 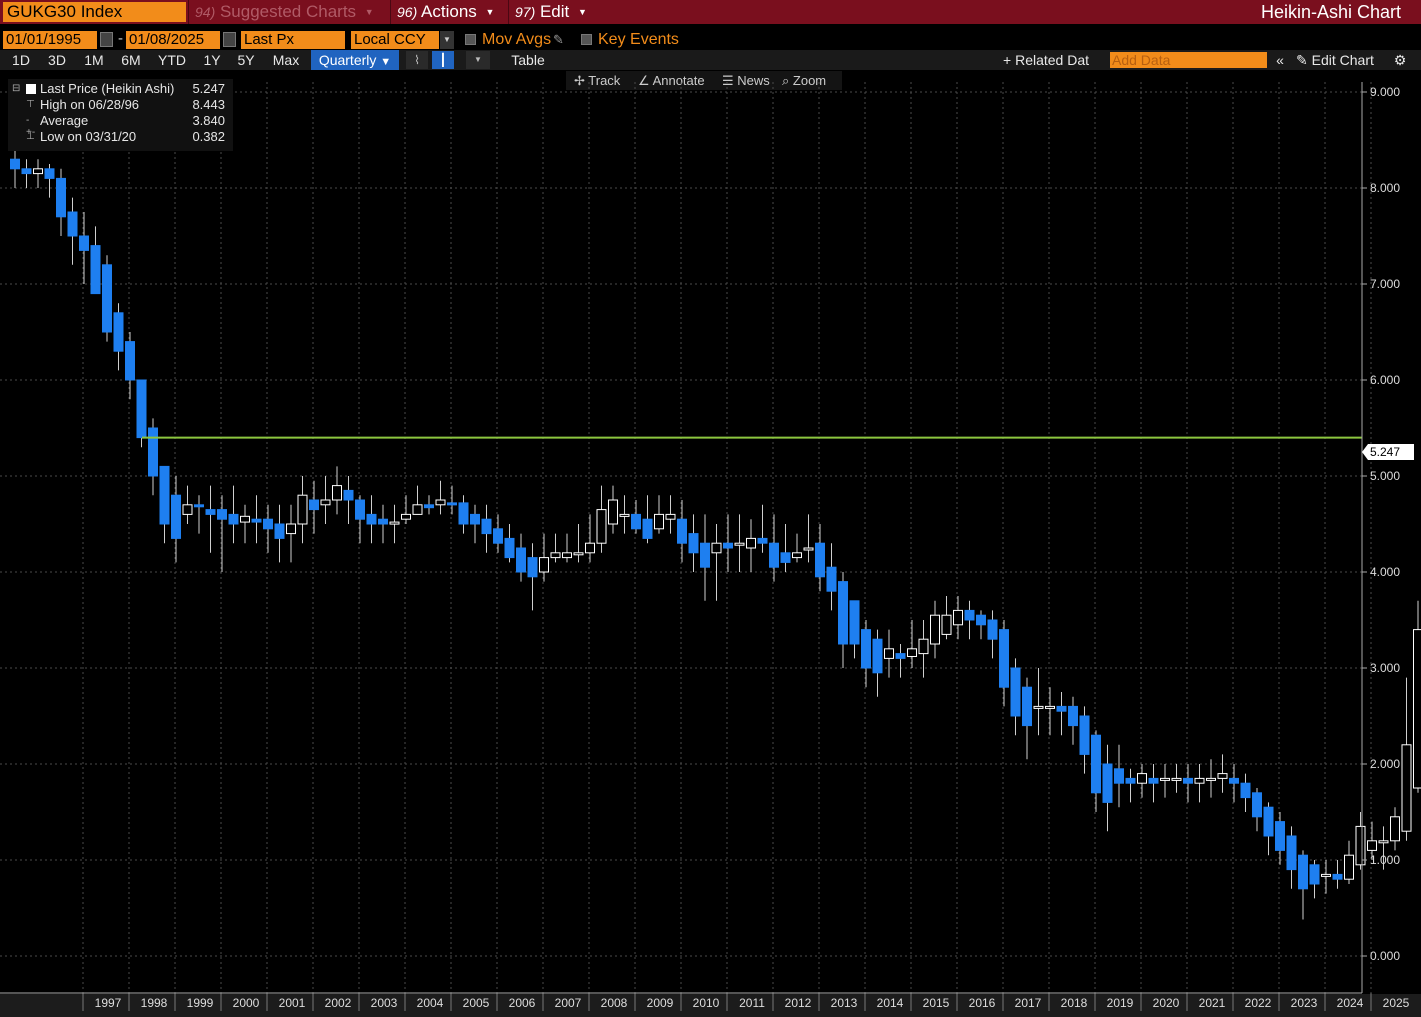 I want to click on y-tick-label: 3.000, so click(x=1385, y=668).